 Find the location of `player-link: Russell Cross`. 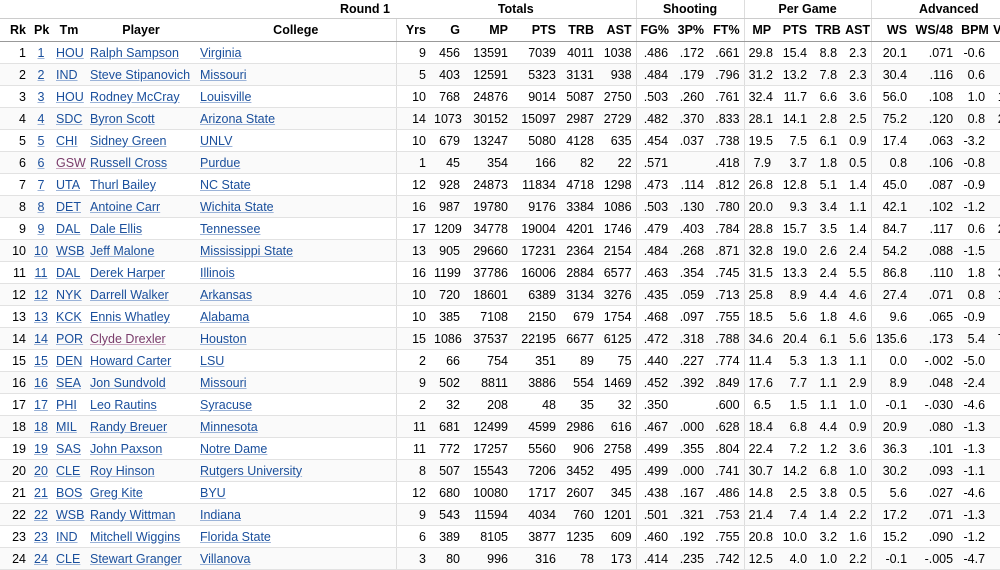

player-link: Russell Cross is located at coordinates (128, 163).